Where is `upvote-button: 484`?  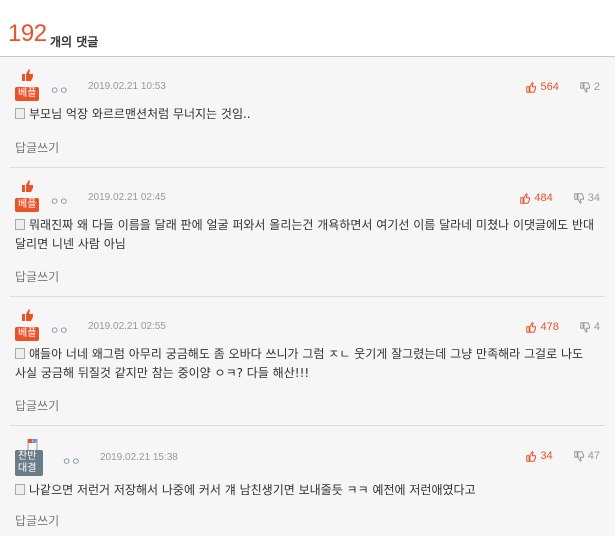
upvote-button: 484 is located at coordinates (536, 198).